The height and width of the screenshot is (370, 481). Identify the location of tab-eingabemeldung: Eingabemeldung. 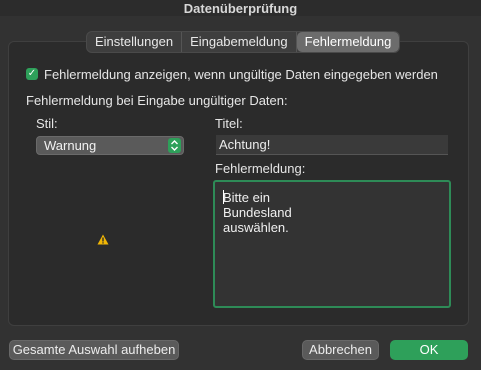
(239, 42).